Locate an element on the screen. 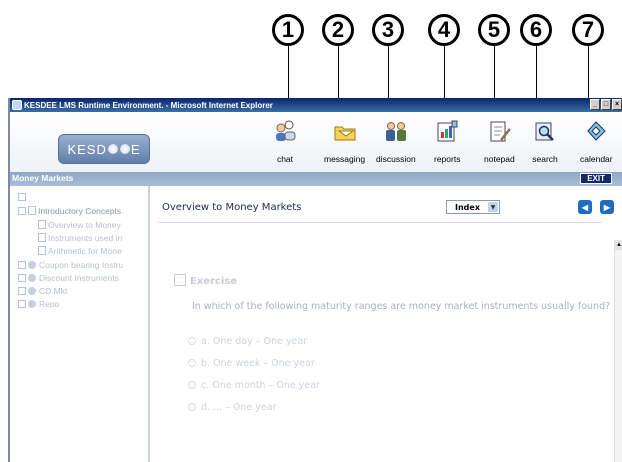 The image size is (622, 462). callout-5: 5 is located at coordinates (494, 30).